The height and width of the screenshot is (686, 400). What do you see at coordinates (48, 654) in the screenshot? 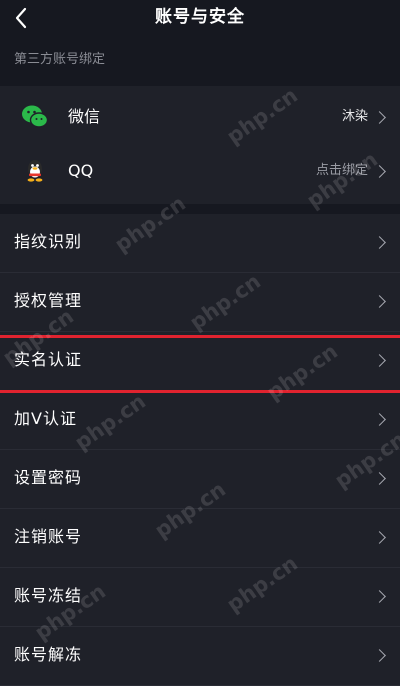
I see `settings-item-label: 账号解冻` at bounding box center [48, 654].